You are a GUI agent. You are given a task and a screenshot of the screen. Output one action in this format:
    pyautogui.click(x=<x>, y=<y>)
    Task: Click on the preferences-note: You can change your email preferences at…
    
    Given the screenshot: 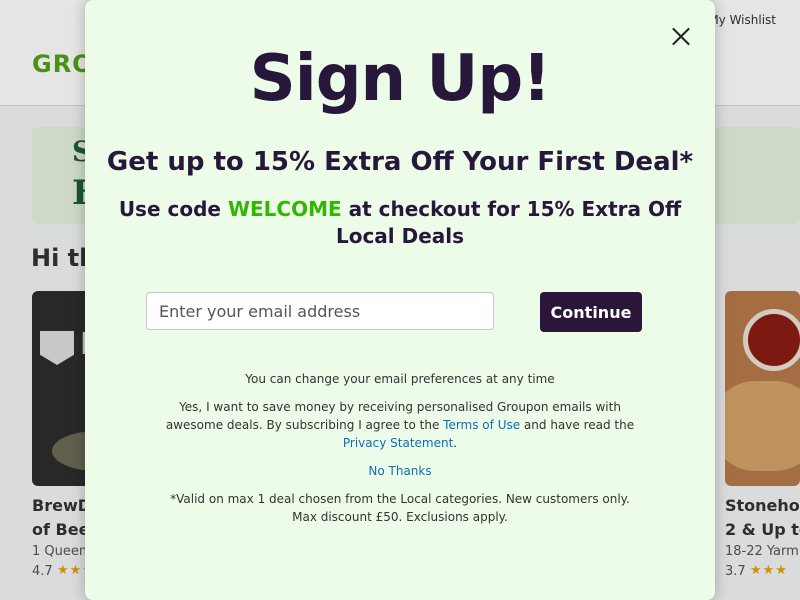 What is the action you would take?
    pyautogui.click(x=400, y=379)
    